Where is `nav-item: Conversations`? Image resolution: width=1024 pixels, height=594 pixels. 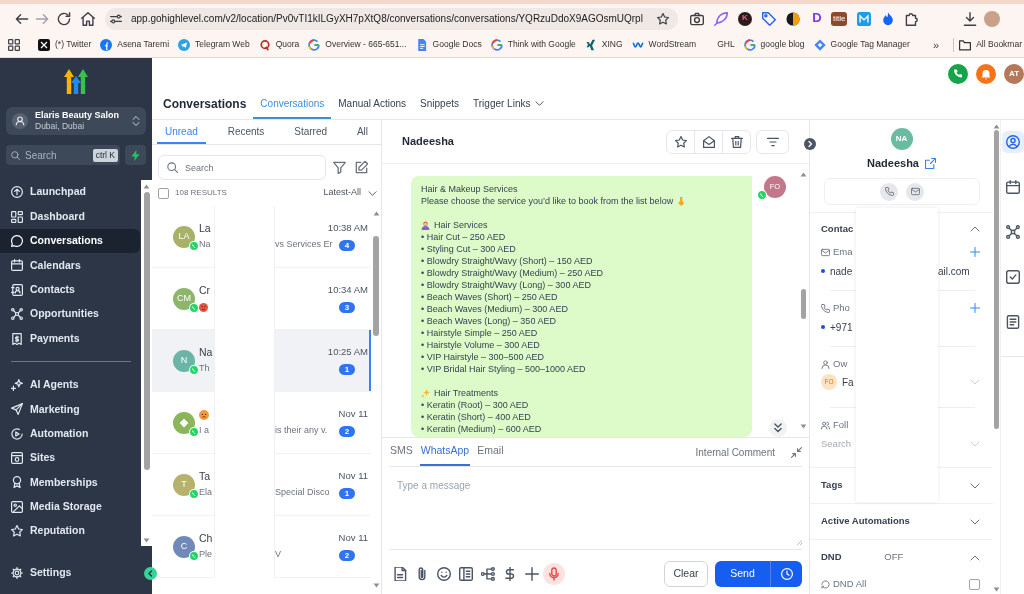
nav-item: Conversations is located at coordinates (70, 241).